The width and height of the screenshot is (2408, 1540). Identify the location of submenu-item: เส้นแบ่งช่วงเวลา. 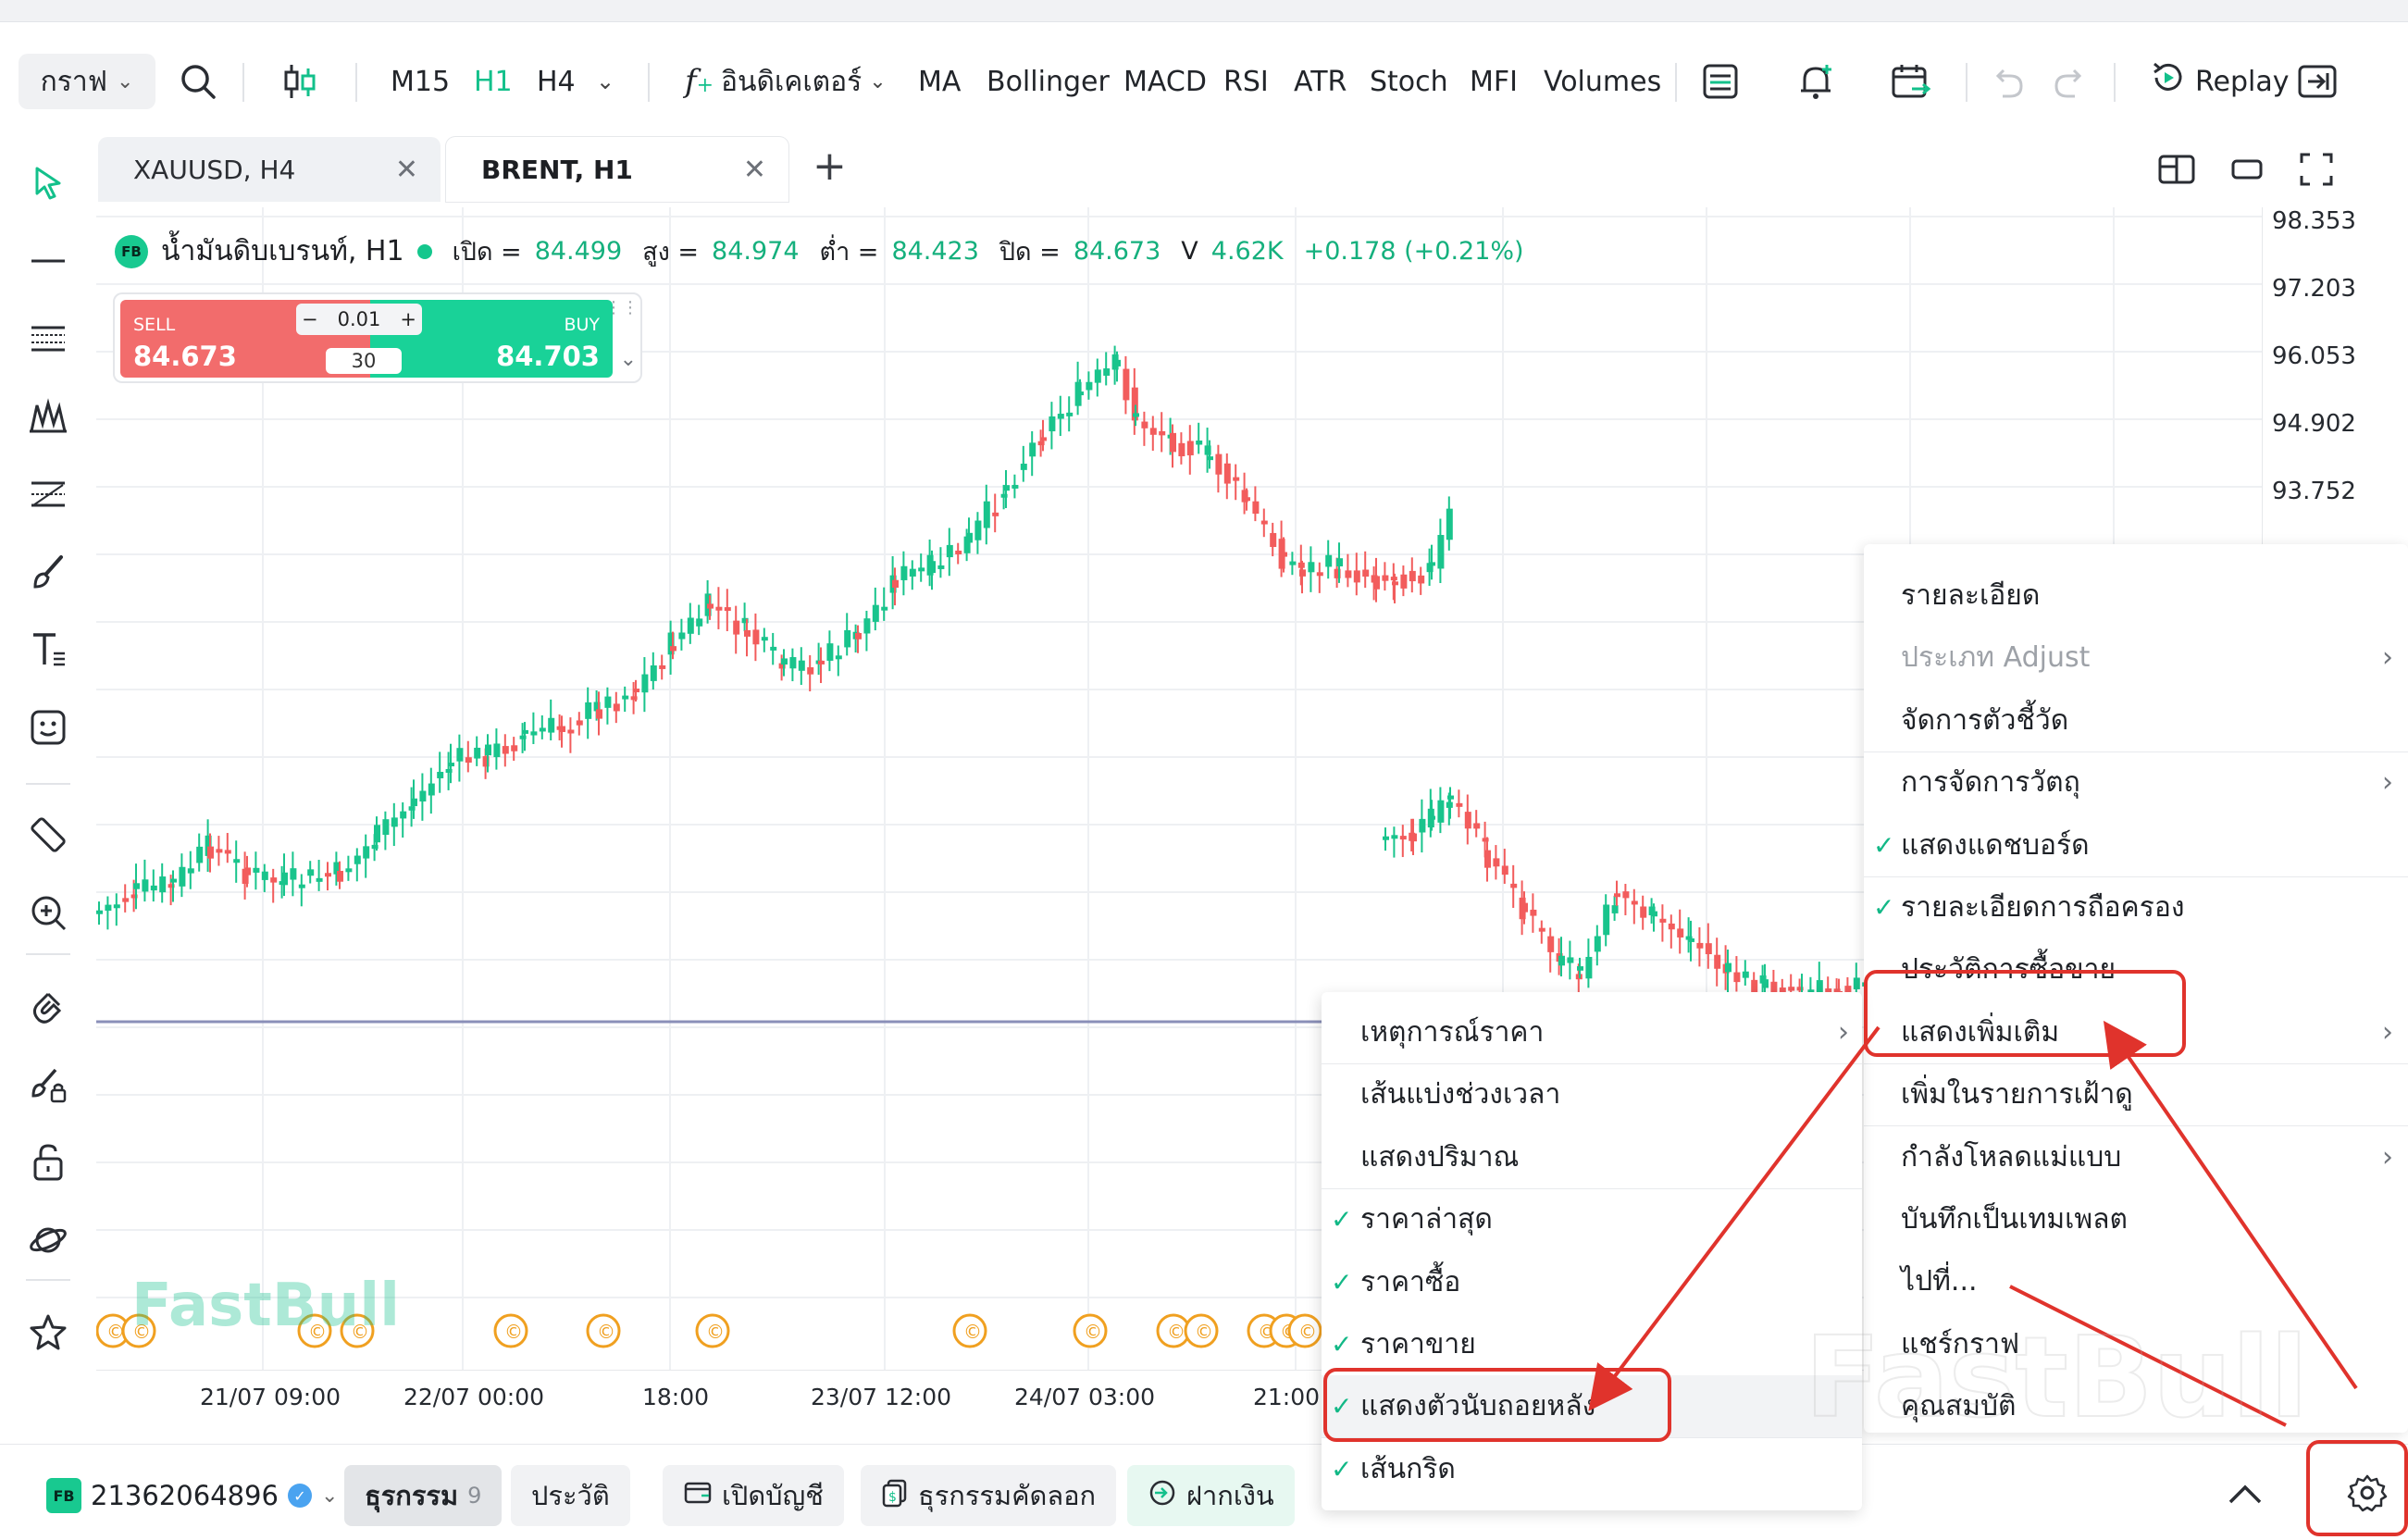
(1592, 1094).